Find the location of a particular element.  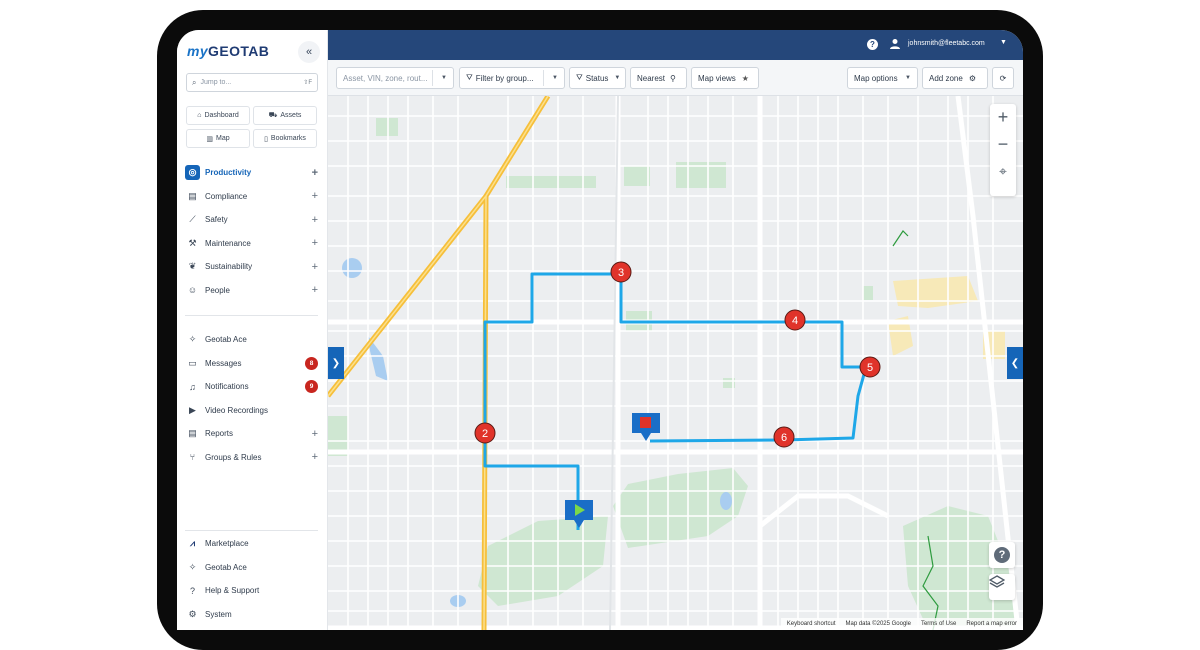

map-icon: ▥ is located at coordinates (209, 139).